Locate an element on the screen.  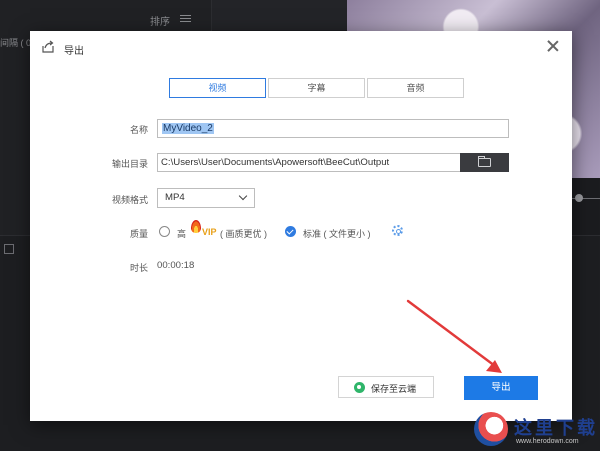
close-button is located at coordinates (553, 46).